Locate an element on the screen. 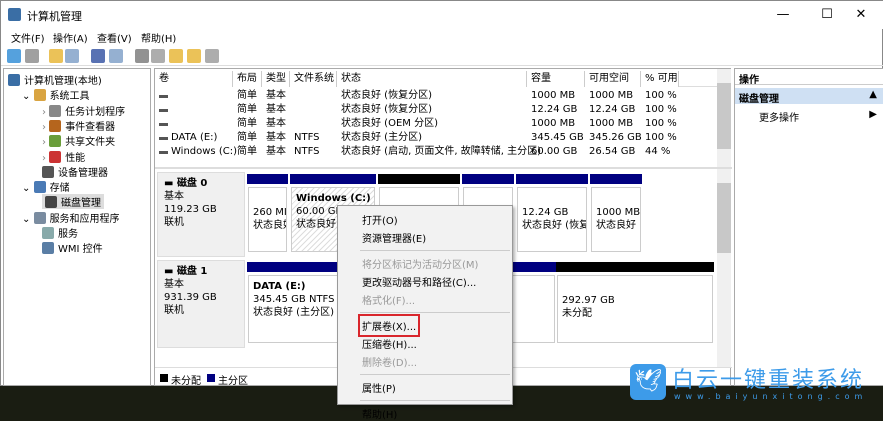  menu-file: 文件(F) is located at coordinates (28, 37).